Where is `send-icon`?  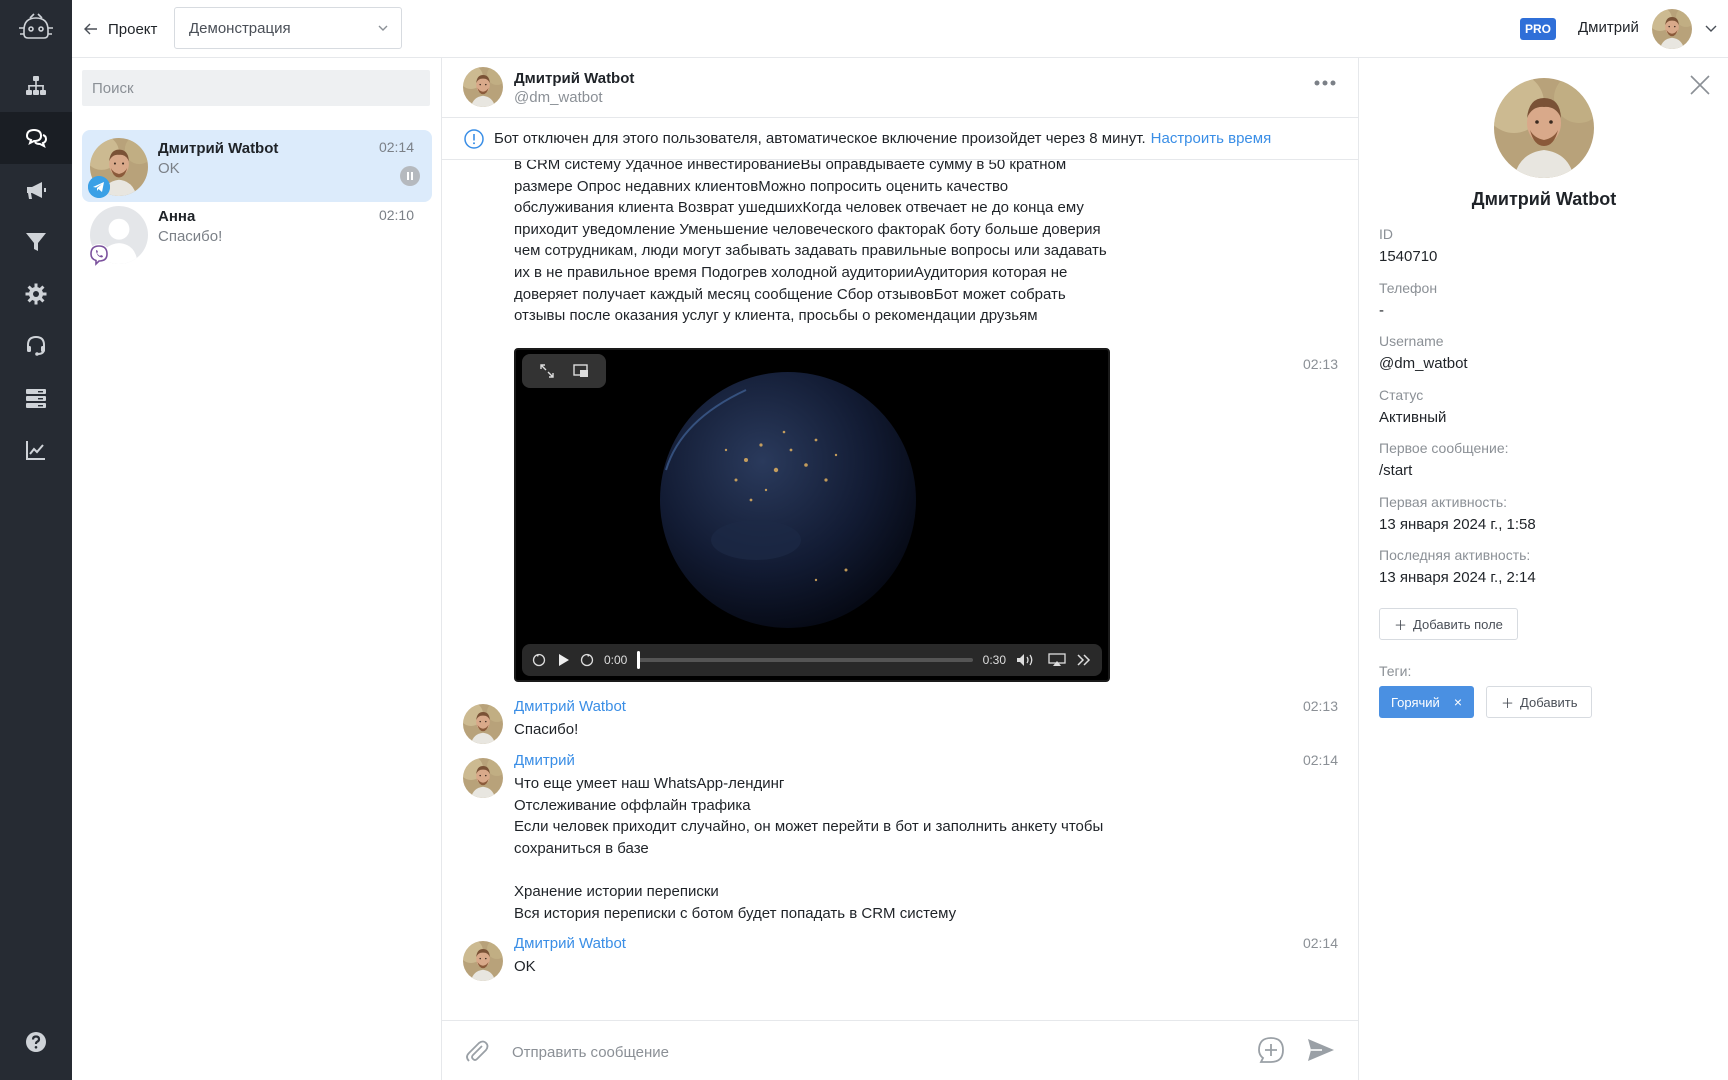
send-icon is located at coordinates (1321, 1050).